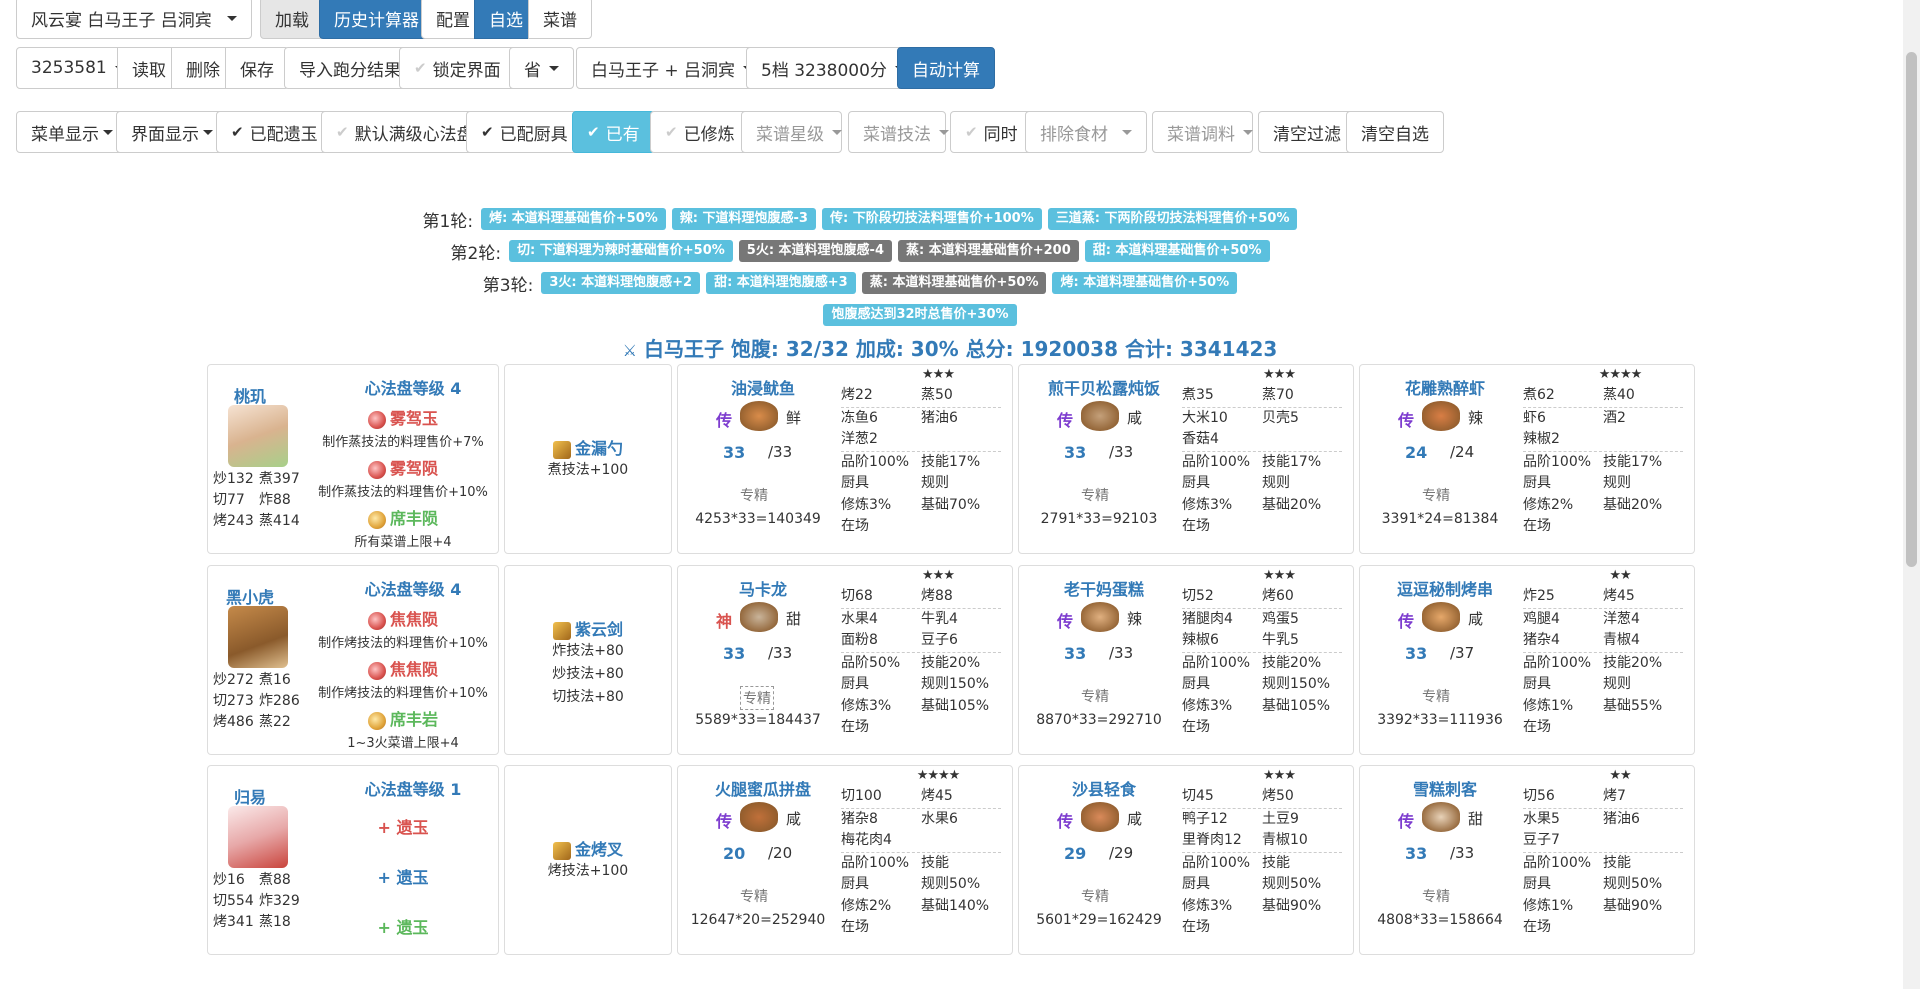  I want to click on equipment-panel: 金烤叉 烤技法+100, so click(588, 860).